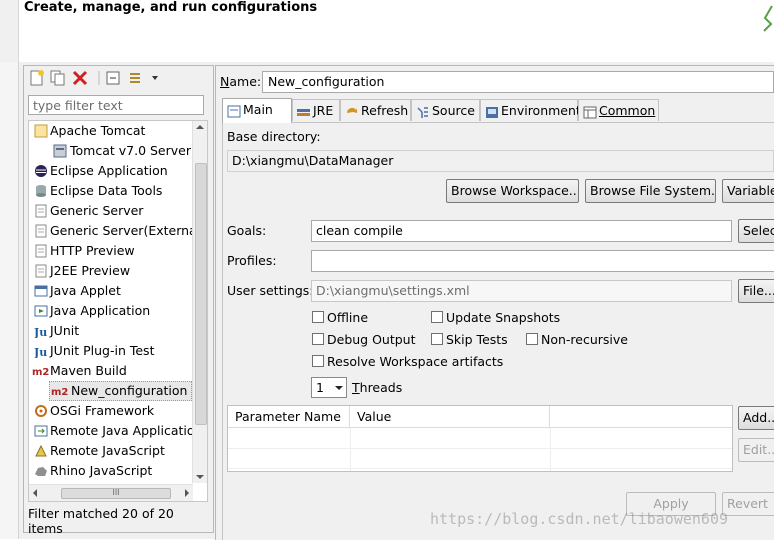 The image size is (774, 540). What do you see at coordinates (500, 161) in the screenshot?
I see `base-directory-field: D:\xiangmu\DataManager` at bounding box center [500, 161].